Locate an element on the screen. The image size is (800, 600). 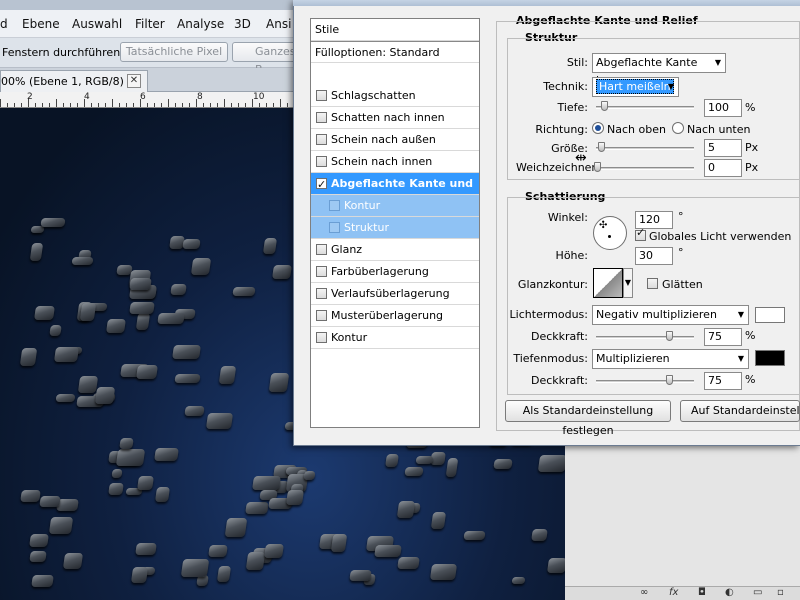
technique-select: Hart meißeln ▼ is located at coordinates (635, 87).